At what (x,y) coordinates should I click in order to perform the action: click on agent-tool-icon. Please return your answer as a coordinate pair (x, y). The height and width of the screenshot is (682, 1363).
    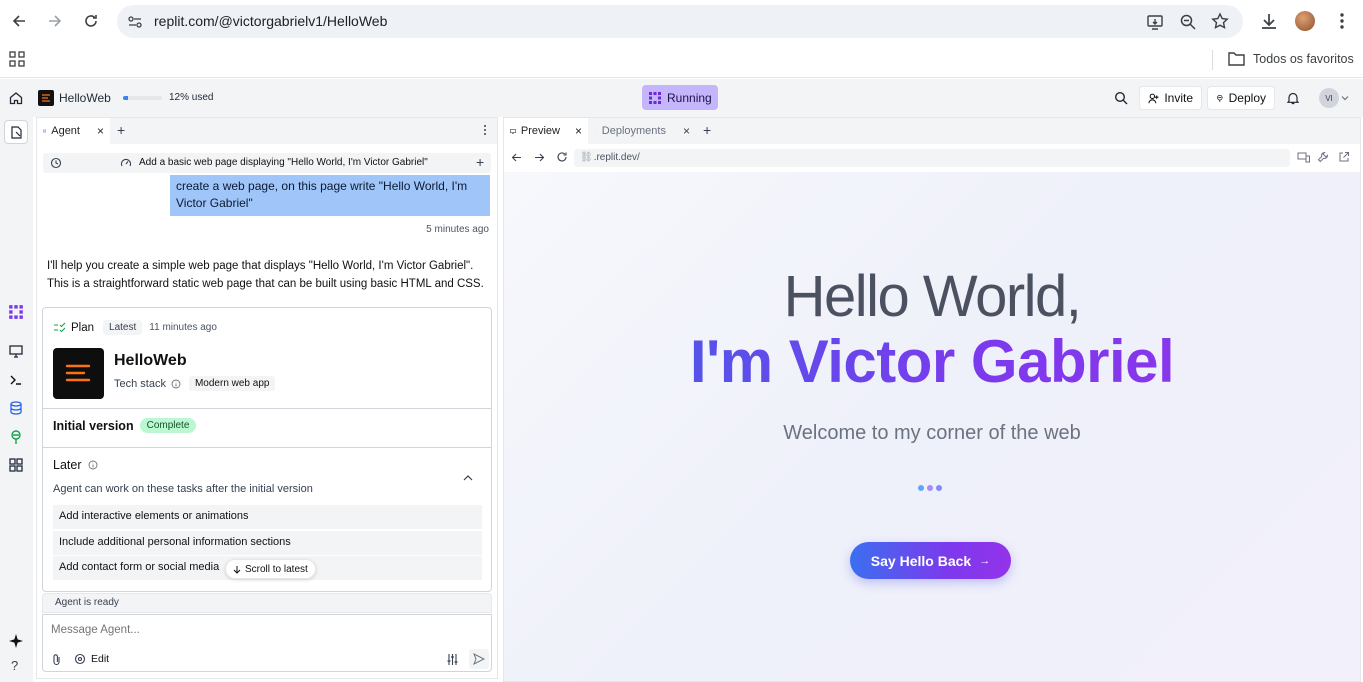
    Looking at the image, I should click on (16, 312).